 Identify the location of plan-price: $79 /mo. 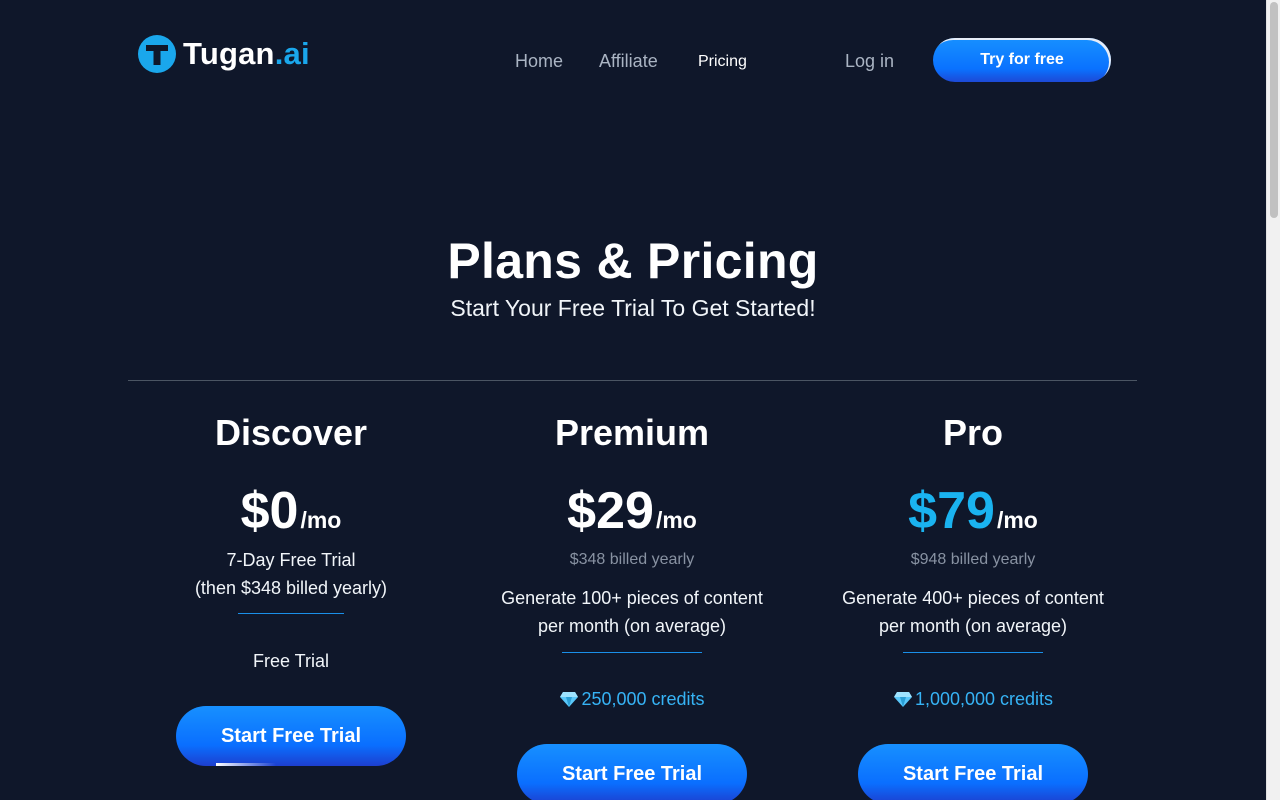
(973, 511).